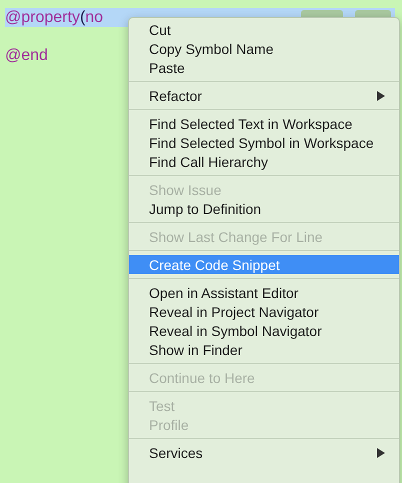 The height and width of the screenshot is (483, 402). Describe the element at coordinates (264, 142) in the screenshot. I see `menu-item: Find Selected Symbol in Workspace` at that location.